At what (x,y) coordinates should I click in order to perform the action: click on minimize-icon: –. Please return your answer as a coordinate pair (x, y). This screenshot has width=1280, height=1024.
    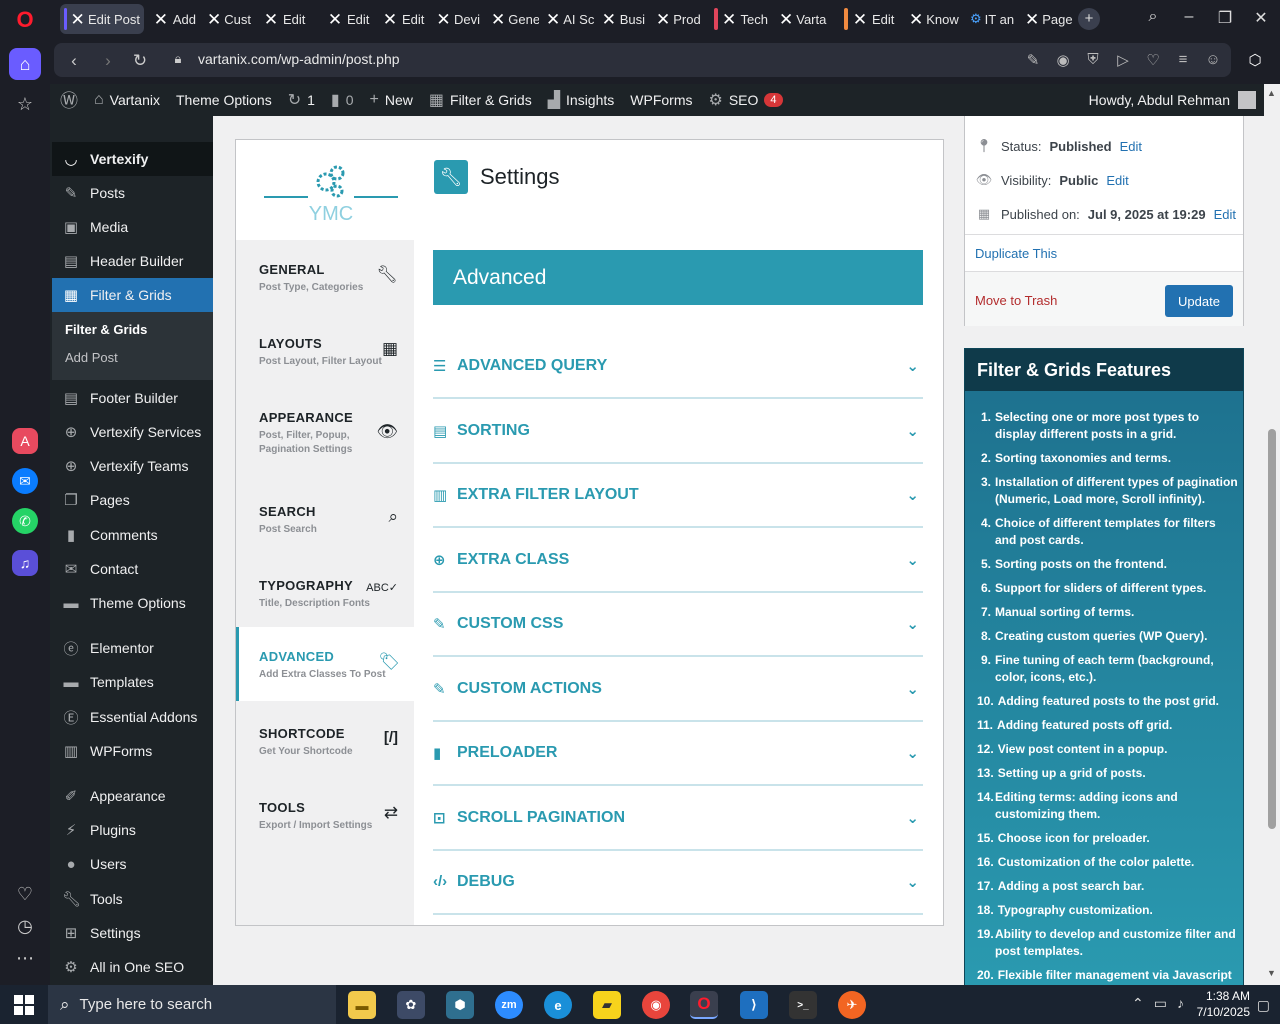
    Looking at the image, I should click on (1189, 17).